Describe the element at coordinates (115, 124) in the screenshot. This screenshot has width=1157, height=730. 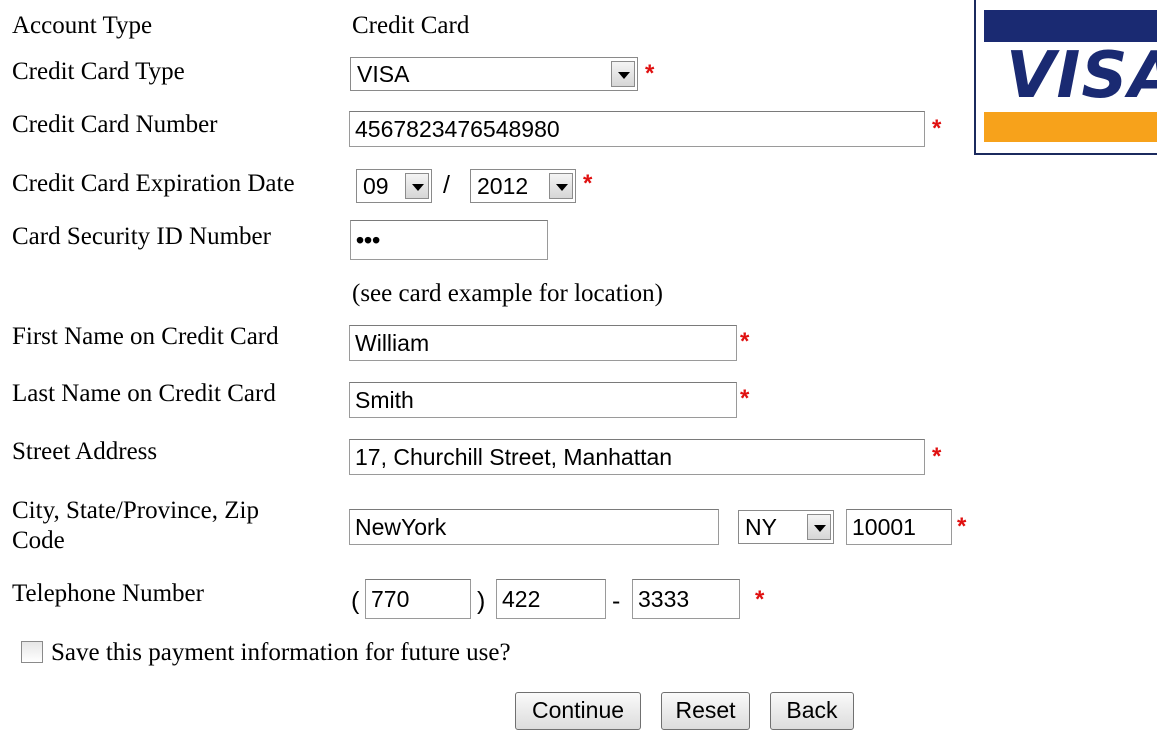
I see `card-number-label: Credit Card Number` at that location.